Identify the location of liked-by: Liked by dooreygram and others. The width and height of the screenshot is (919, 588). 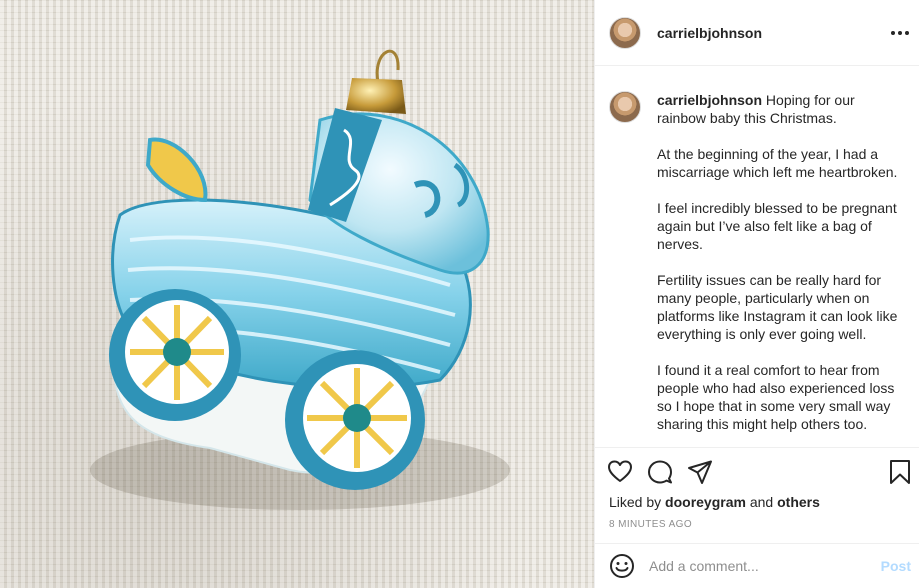
(714, 502).